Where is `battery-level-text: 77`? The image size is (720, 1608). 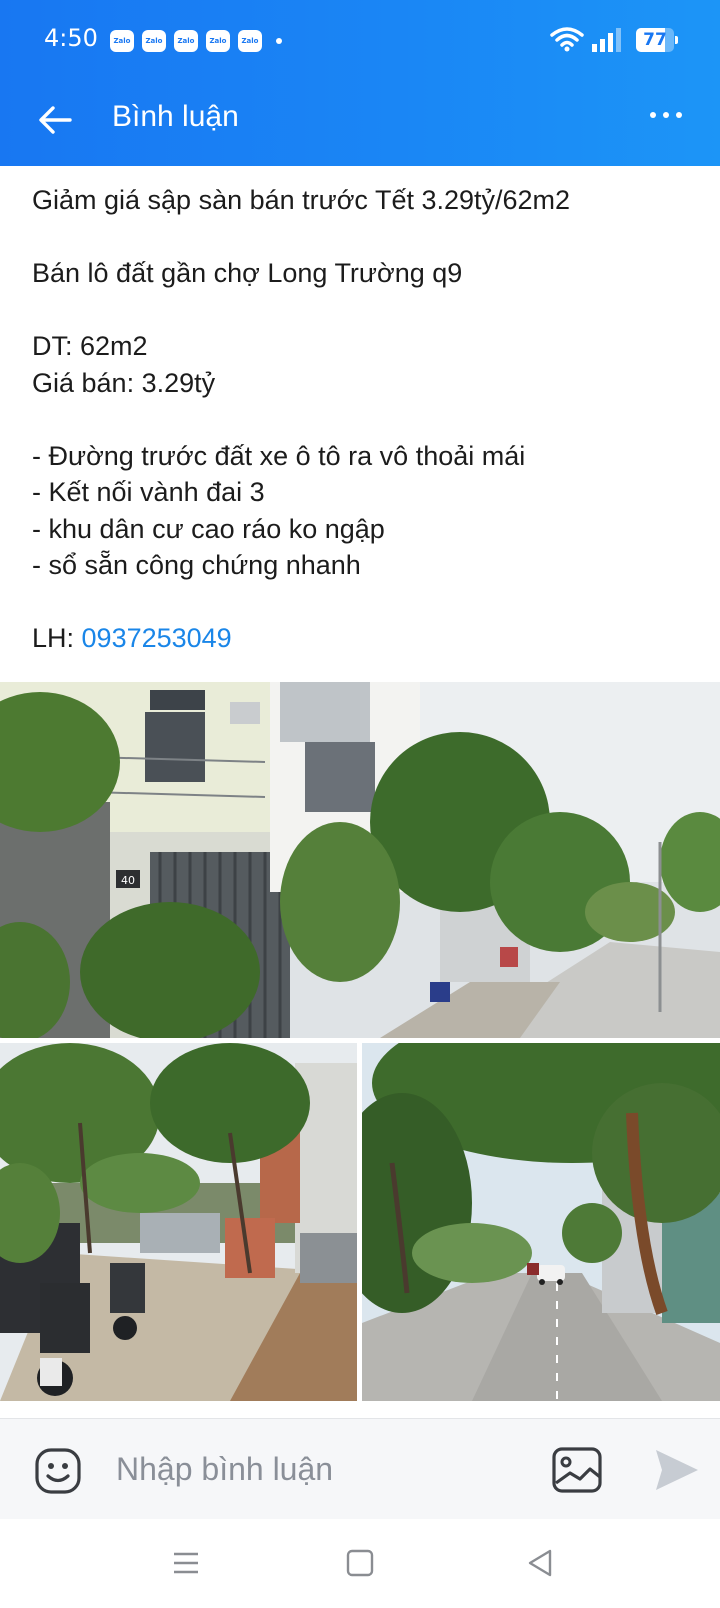
battery-level-text: 77 is located at coordinates (655, 40).